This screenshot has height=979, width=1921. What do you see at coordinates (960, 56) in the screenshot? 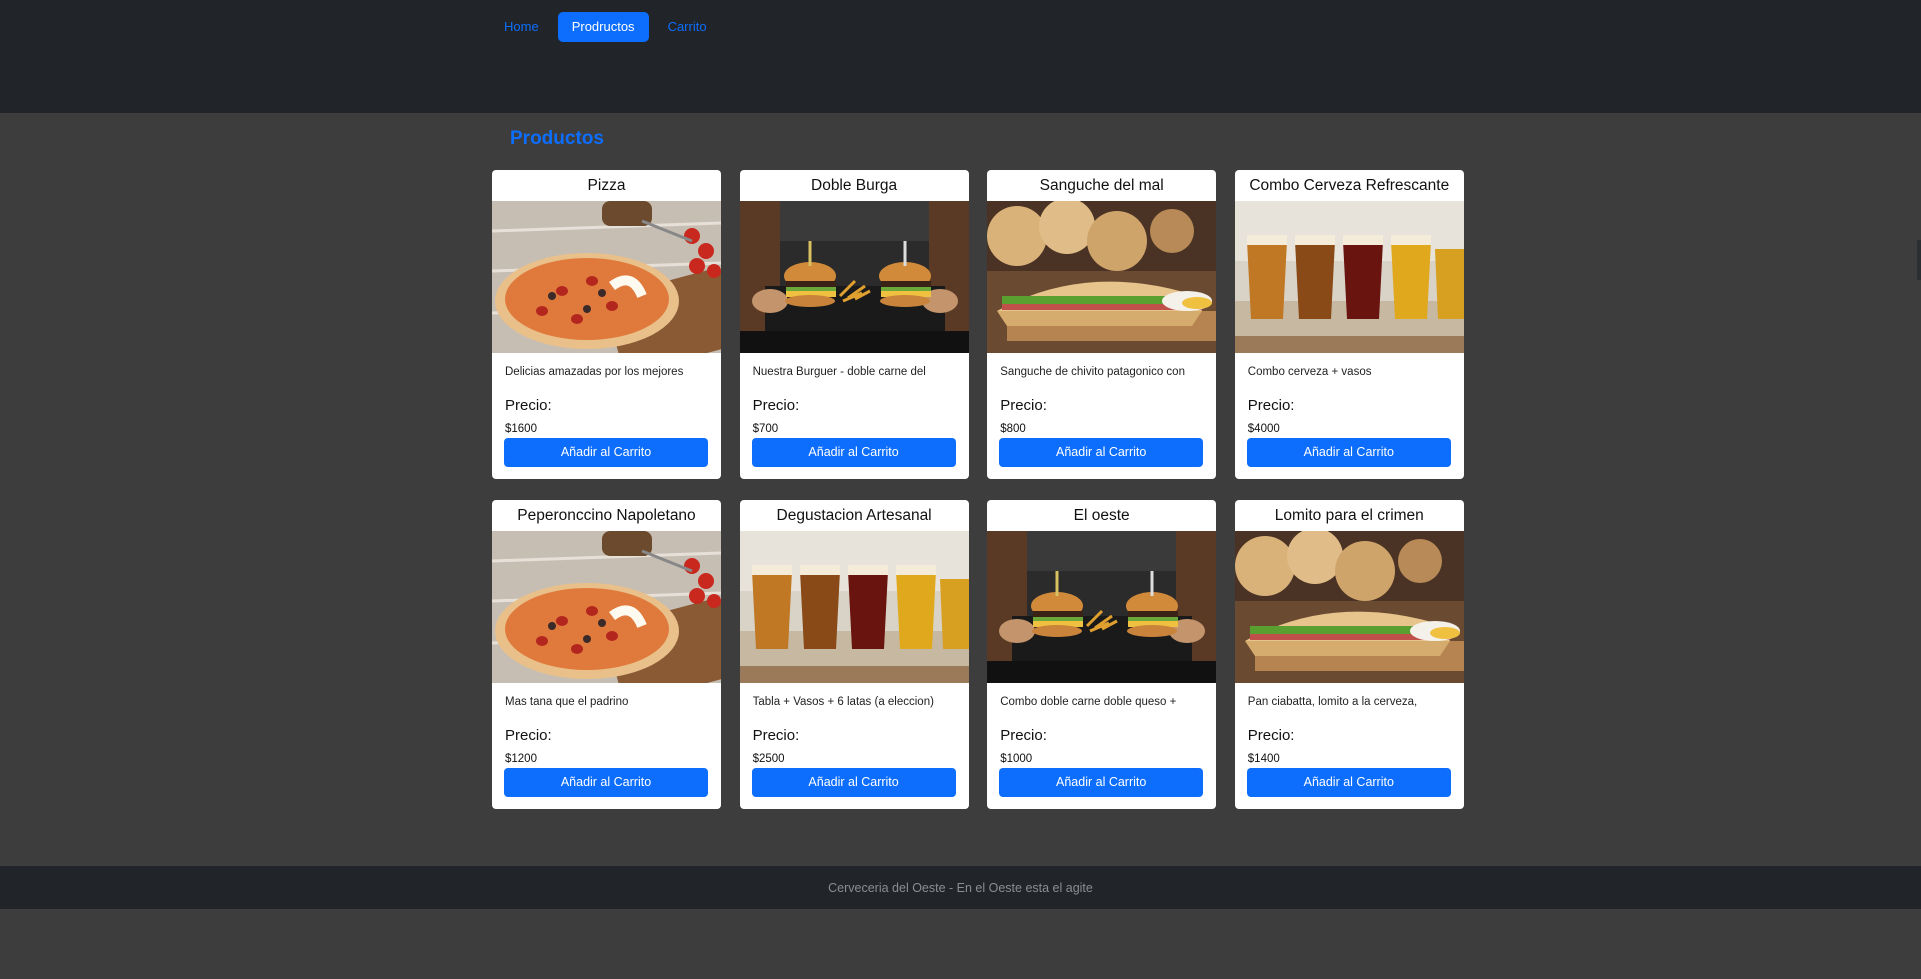
I see `navbar: Home Prodructos Carrito` at bounding box center [960, 56].